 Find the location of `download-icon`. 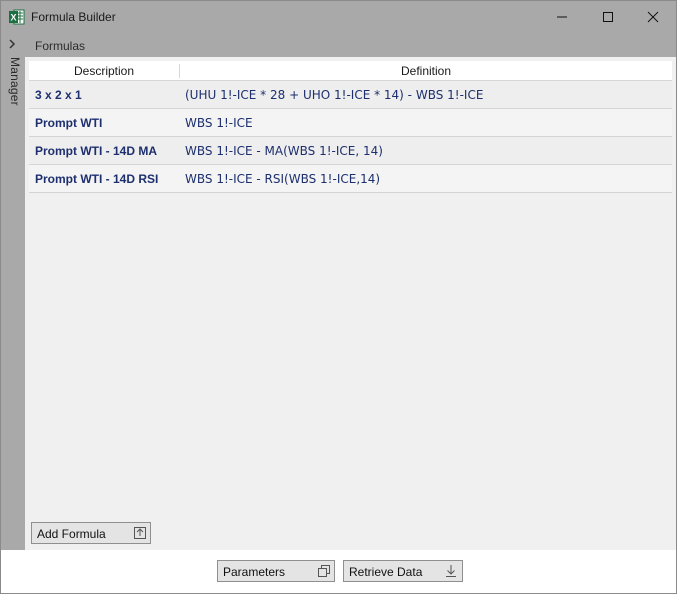

download-icon is located at coordinates (451, 571).